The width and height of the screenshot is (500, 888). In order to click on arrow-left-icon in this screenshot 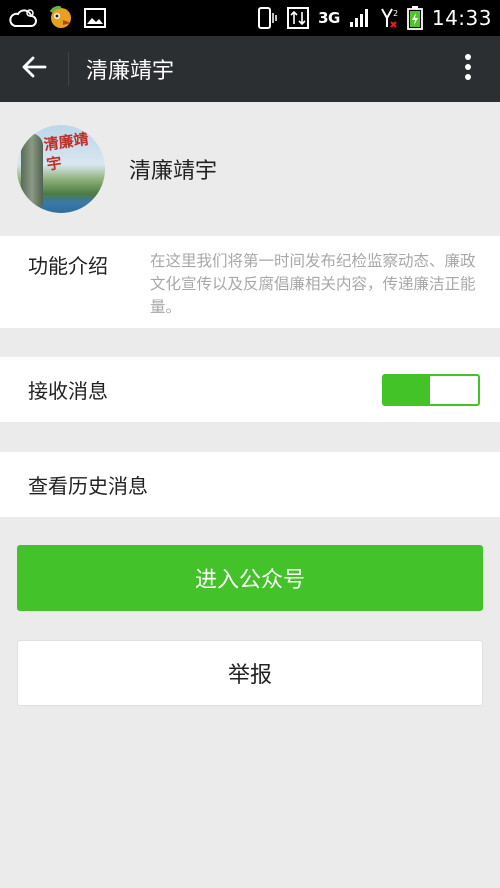, I will do `click(34, 69)`.